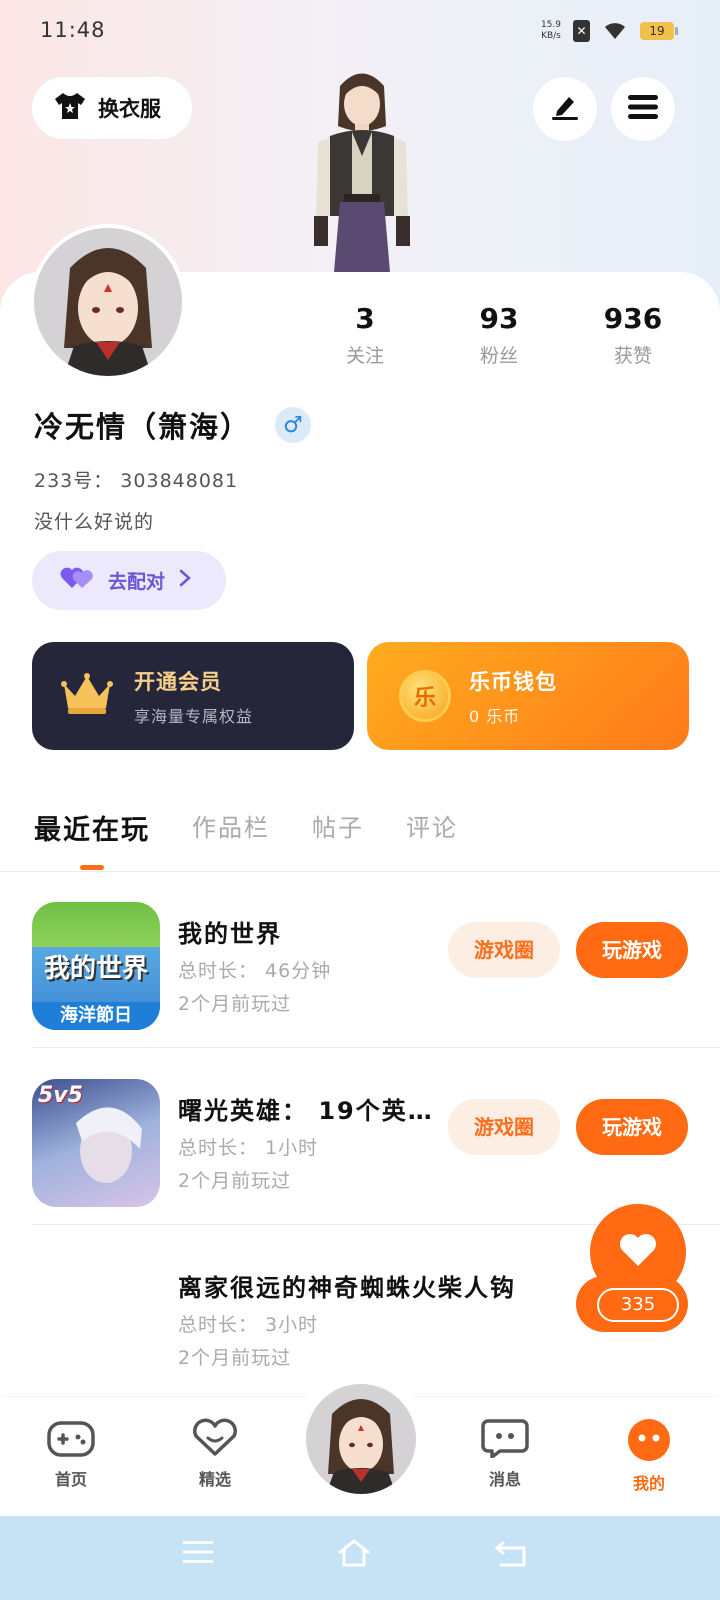 The image size is (720, 1600). I want to click on nav-featured: 精选, so click(215, 1454).